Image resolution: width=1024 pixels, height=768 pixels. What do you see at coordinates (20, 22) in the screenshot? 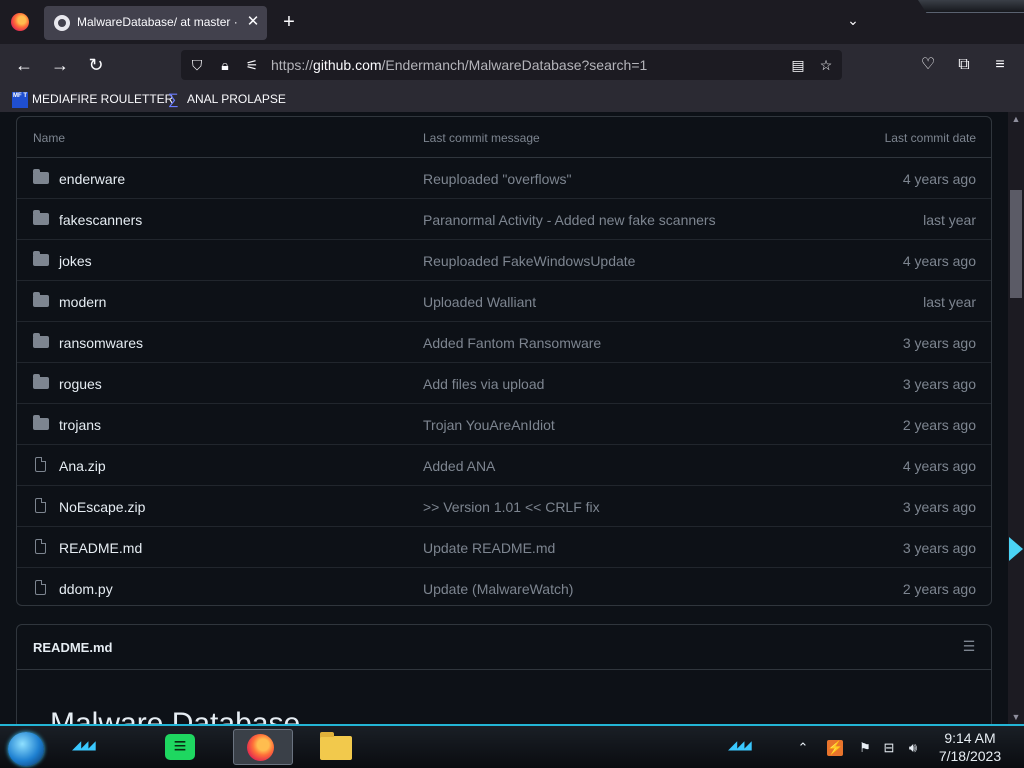
I see `firefox-menu-icon` at bounding box center [20, 22].